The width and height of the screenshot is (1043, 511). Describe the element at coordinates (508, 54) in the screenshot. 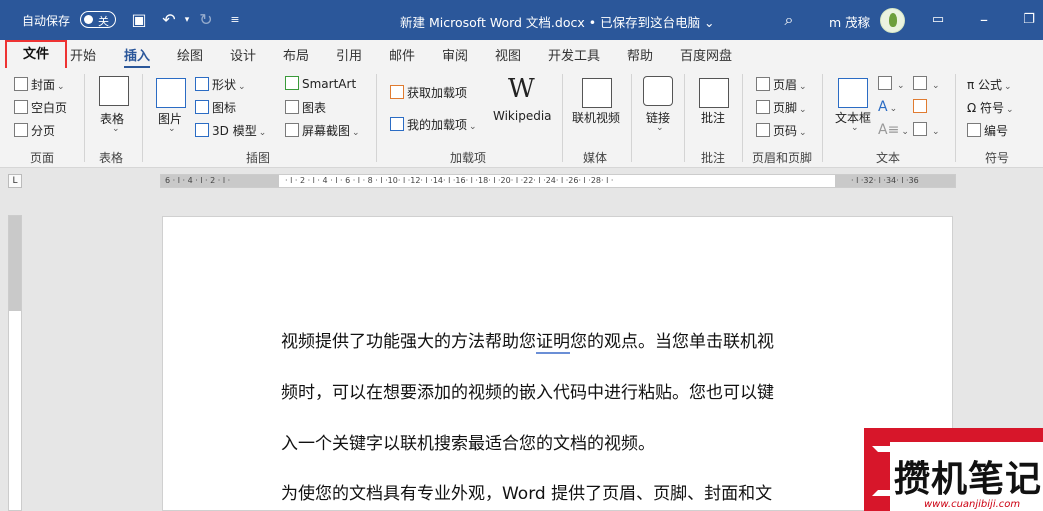

I see `tab-view: 视图` at that location.